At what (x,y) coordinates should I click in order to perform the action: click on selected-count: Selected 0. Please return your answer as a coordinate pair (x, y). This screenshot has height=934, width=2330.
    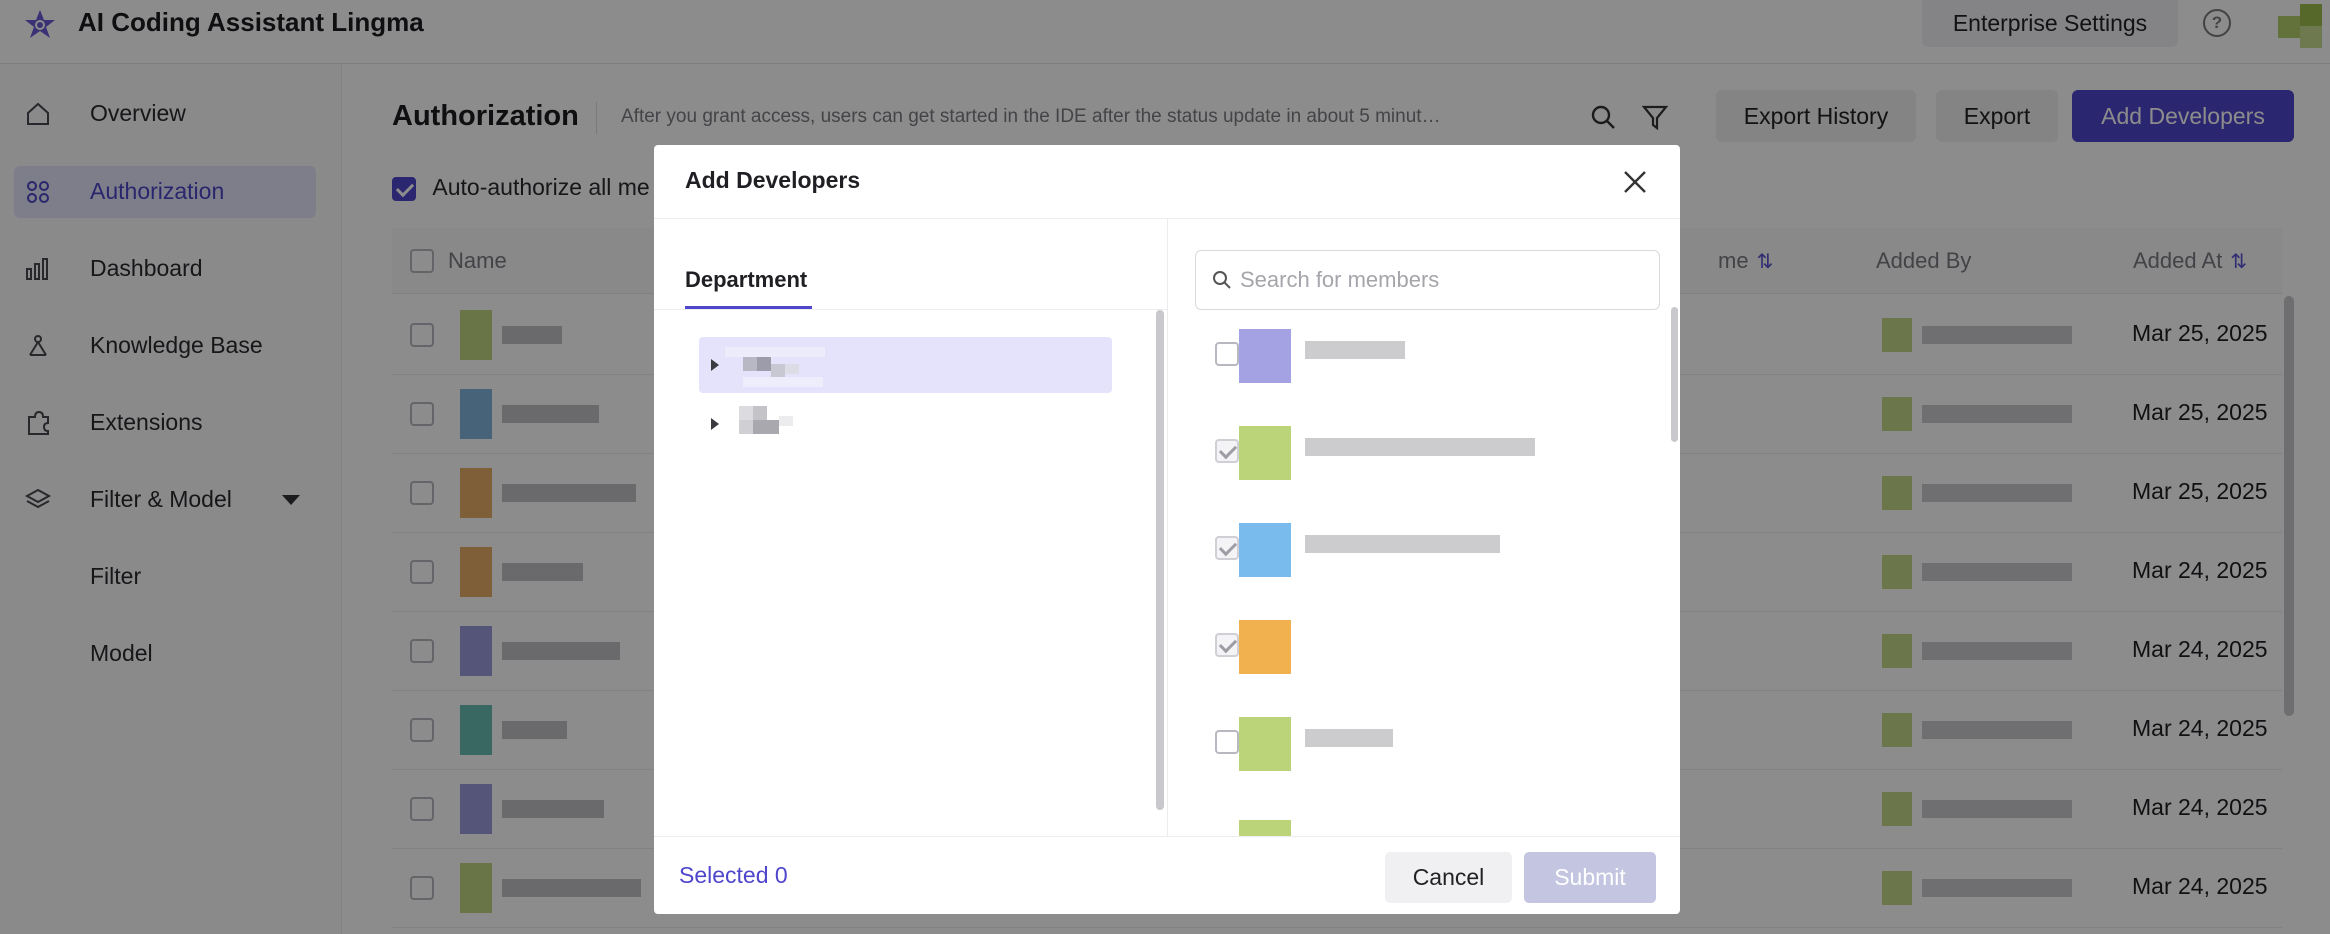
    Looking at the image, I should click on (733, 875).